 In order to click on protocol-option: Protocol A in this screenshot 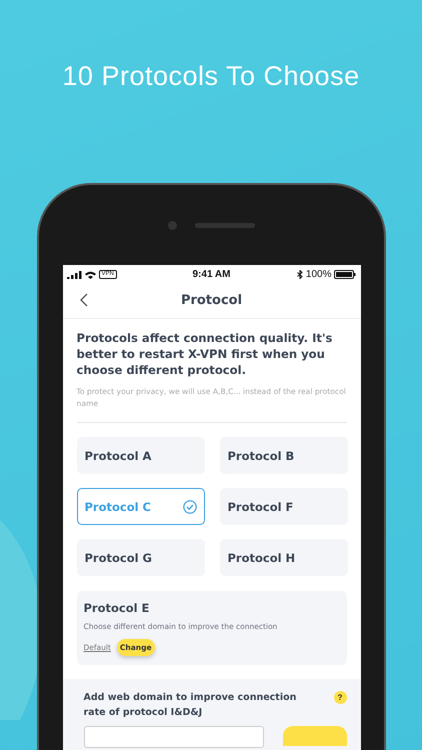, I will do `click(140, 455)`.